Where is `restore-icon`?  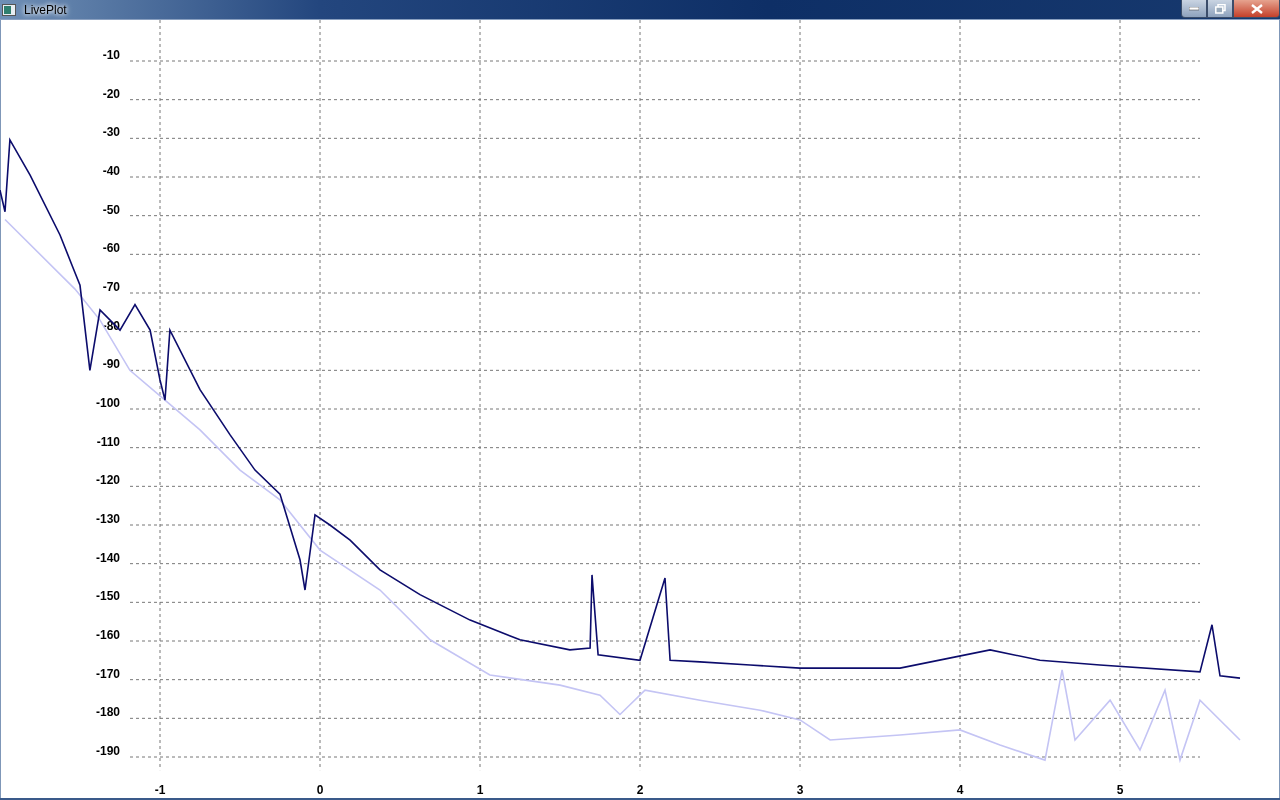 restore-icon is located at coordinates (1220, 8).